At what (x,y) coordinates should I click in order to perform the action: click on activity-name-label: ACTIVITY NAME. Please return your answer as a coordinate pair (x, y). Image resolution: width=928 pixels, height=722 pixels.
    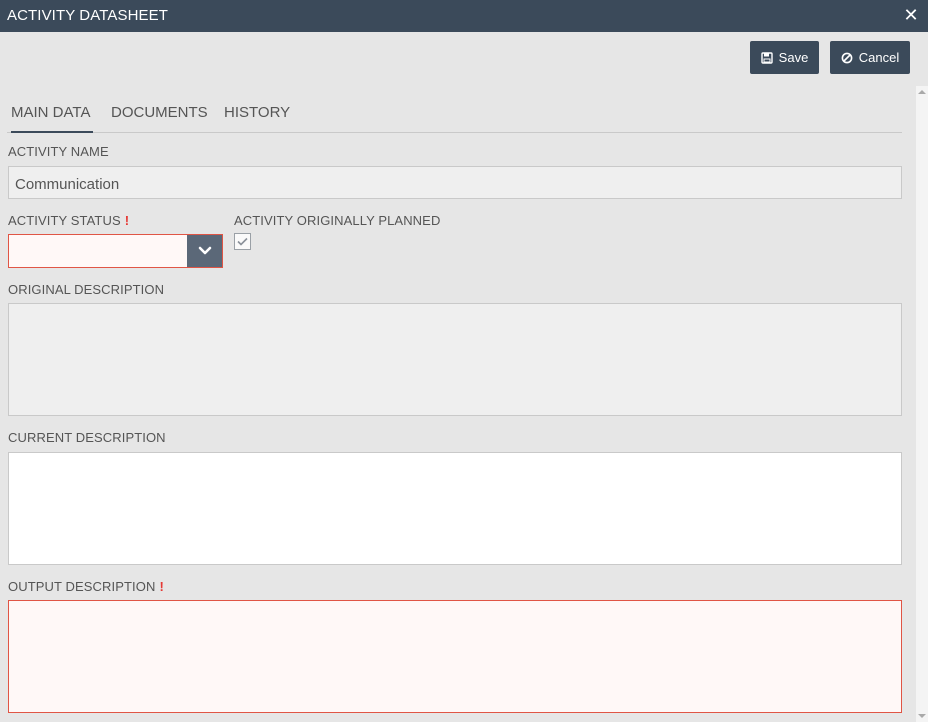
    Looking at the image, I should click on (58, 151).